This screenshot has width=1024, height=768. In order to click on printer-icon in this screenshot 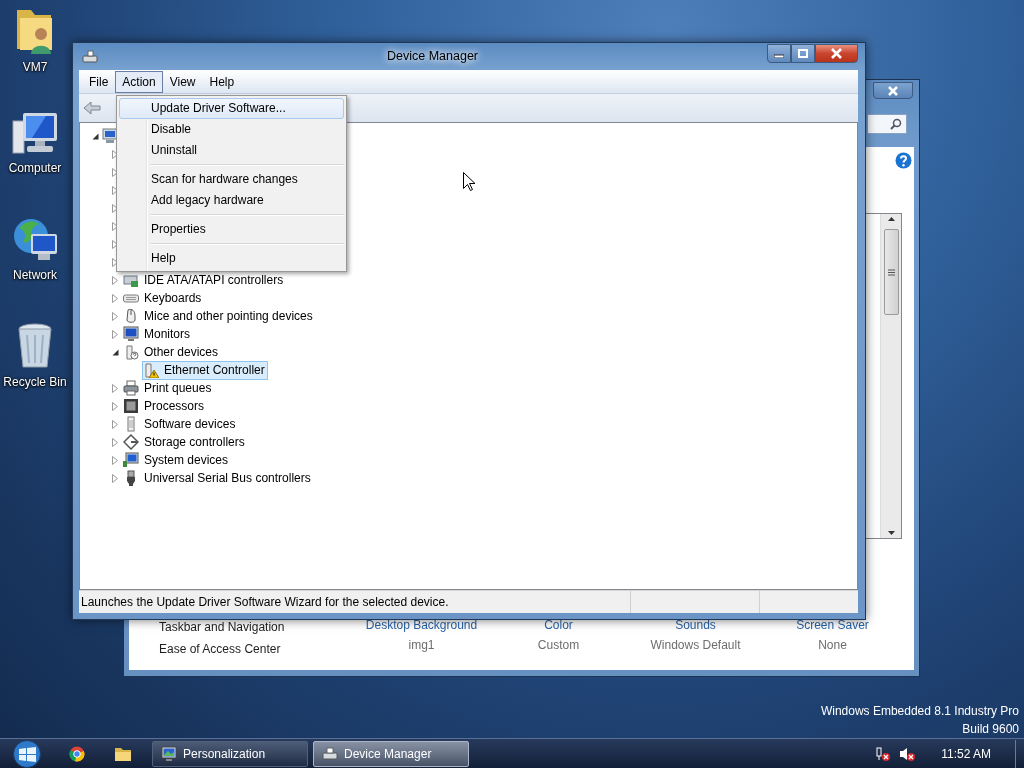, I will do `click(131, 388)`.